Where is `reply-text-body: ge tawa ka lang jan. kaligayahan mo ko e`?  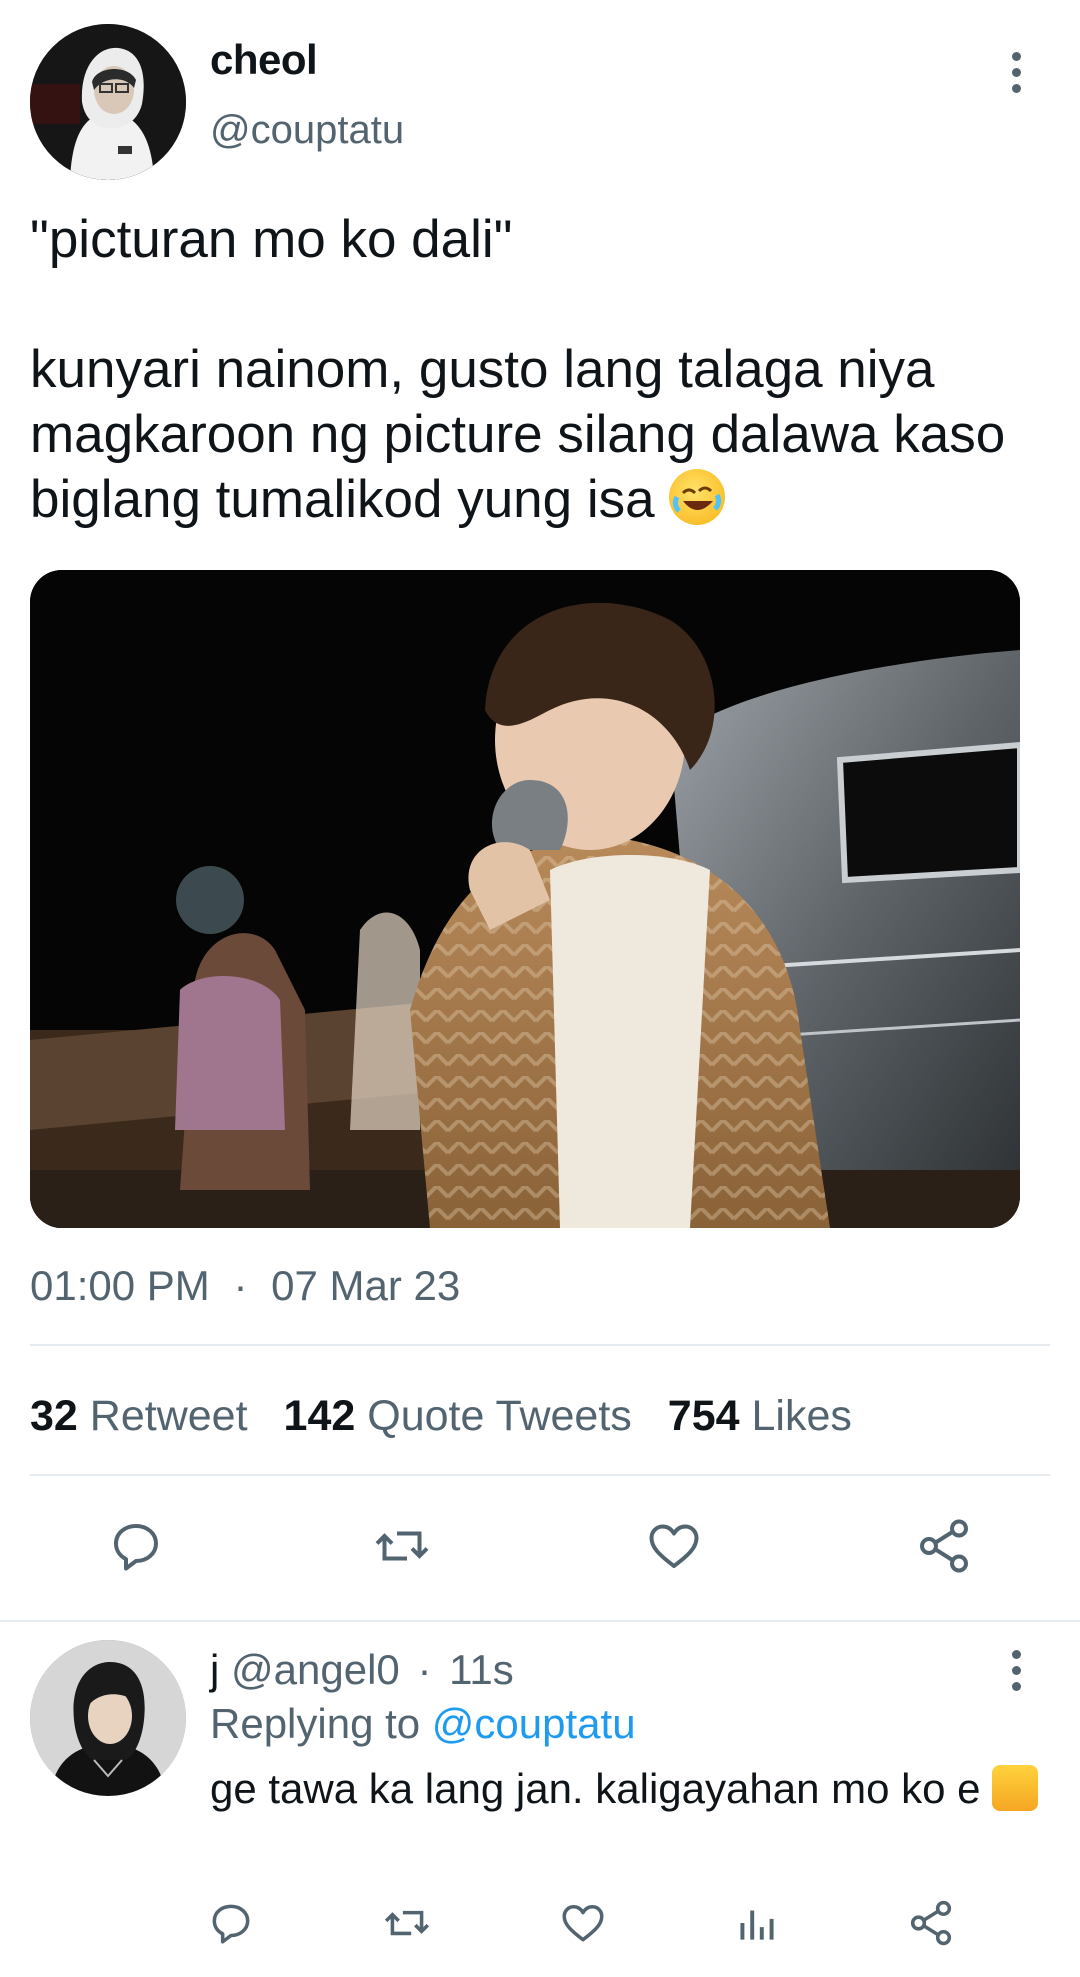
reply-text-body: ge tawa ka lang jan. kaligayahan mo ko e is located at coordinates (595, 1788).